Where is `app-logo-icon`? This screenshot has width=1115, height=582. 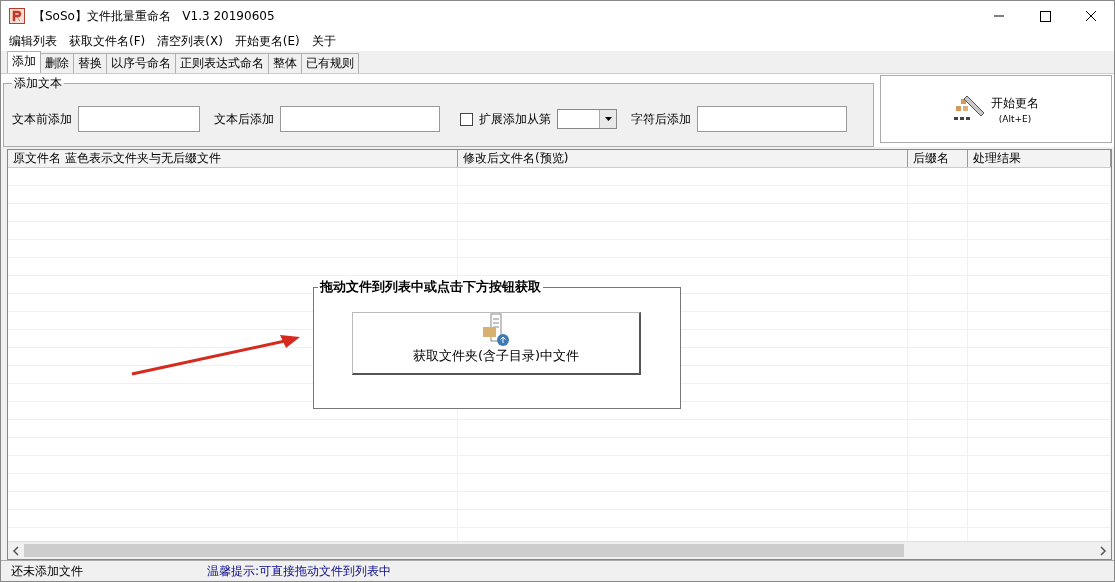
app-logo-icon is located at coordinates (17, 16).